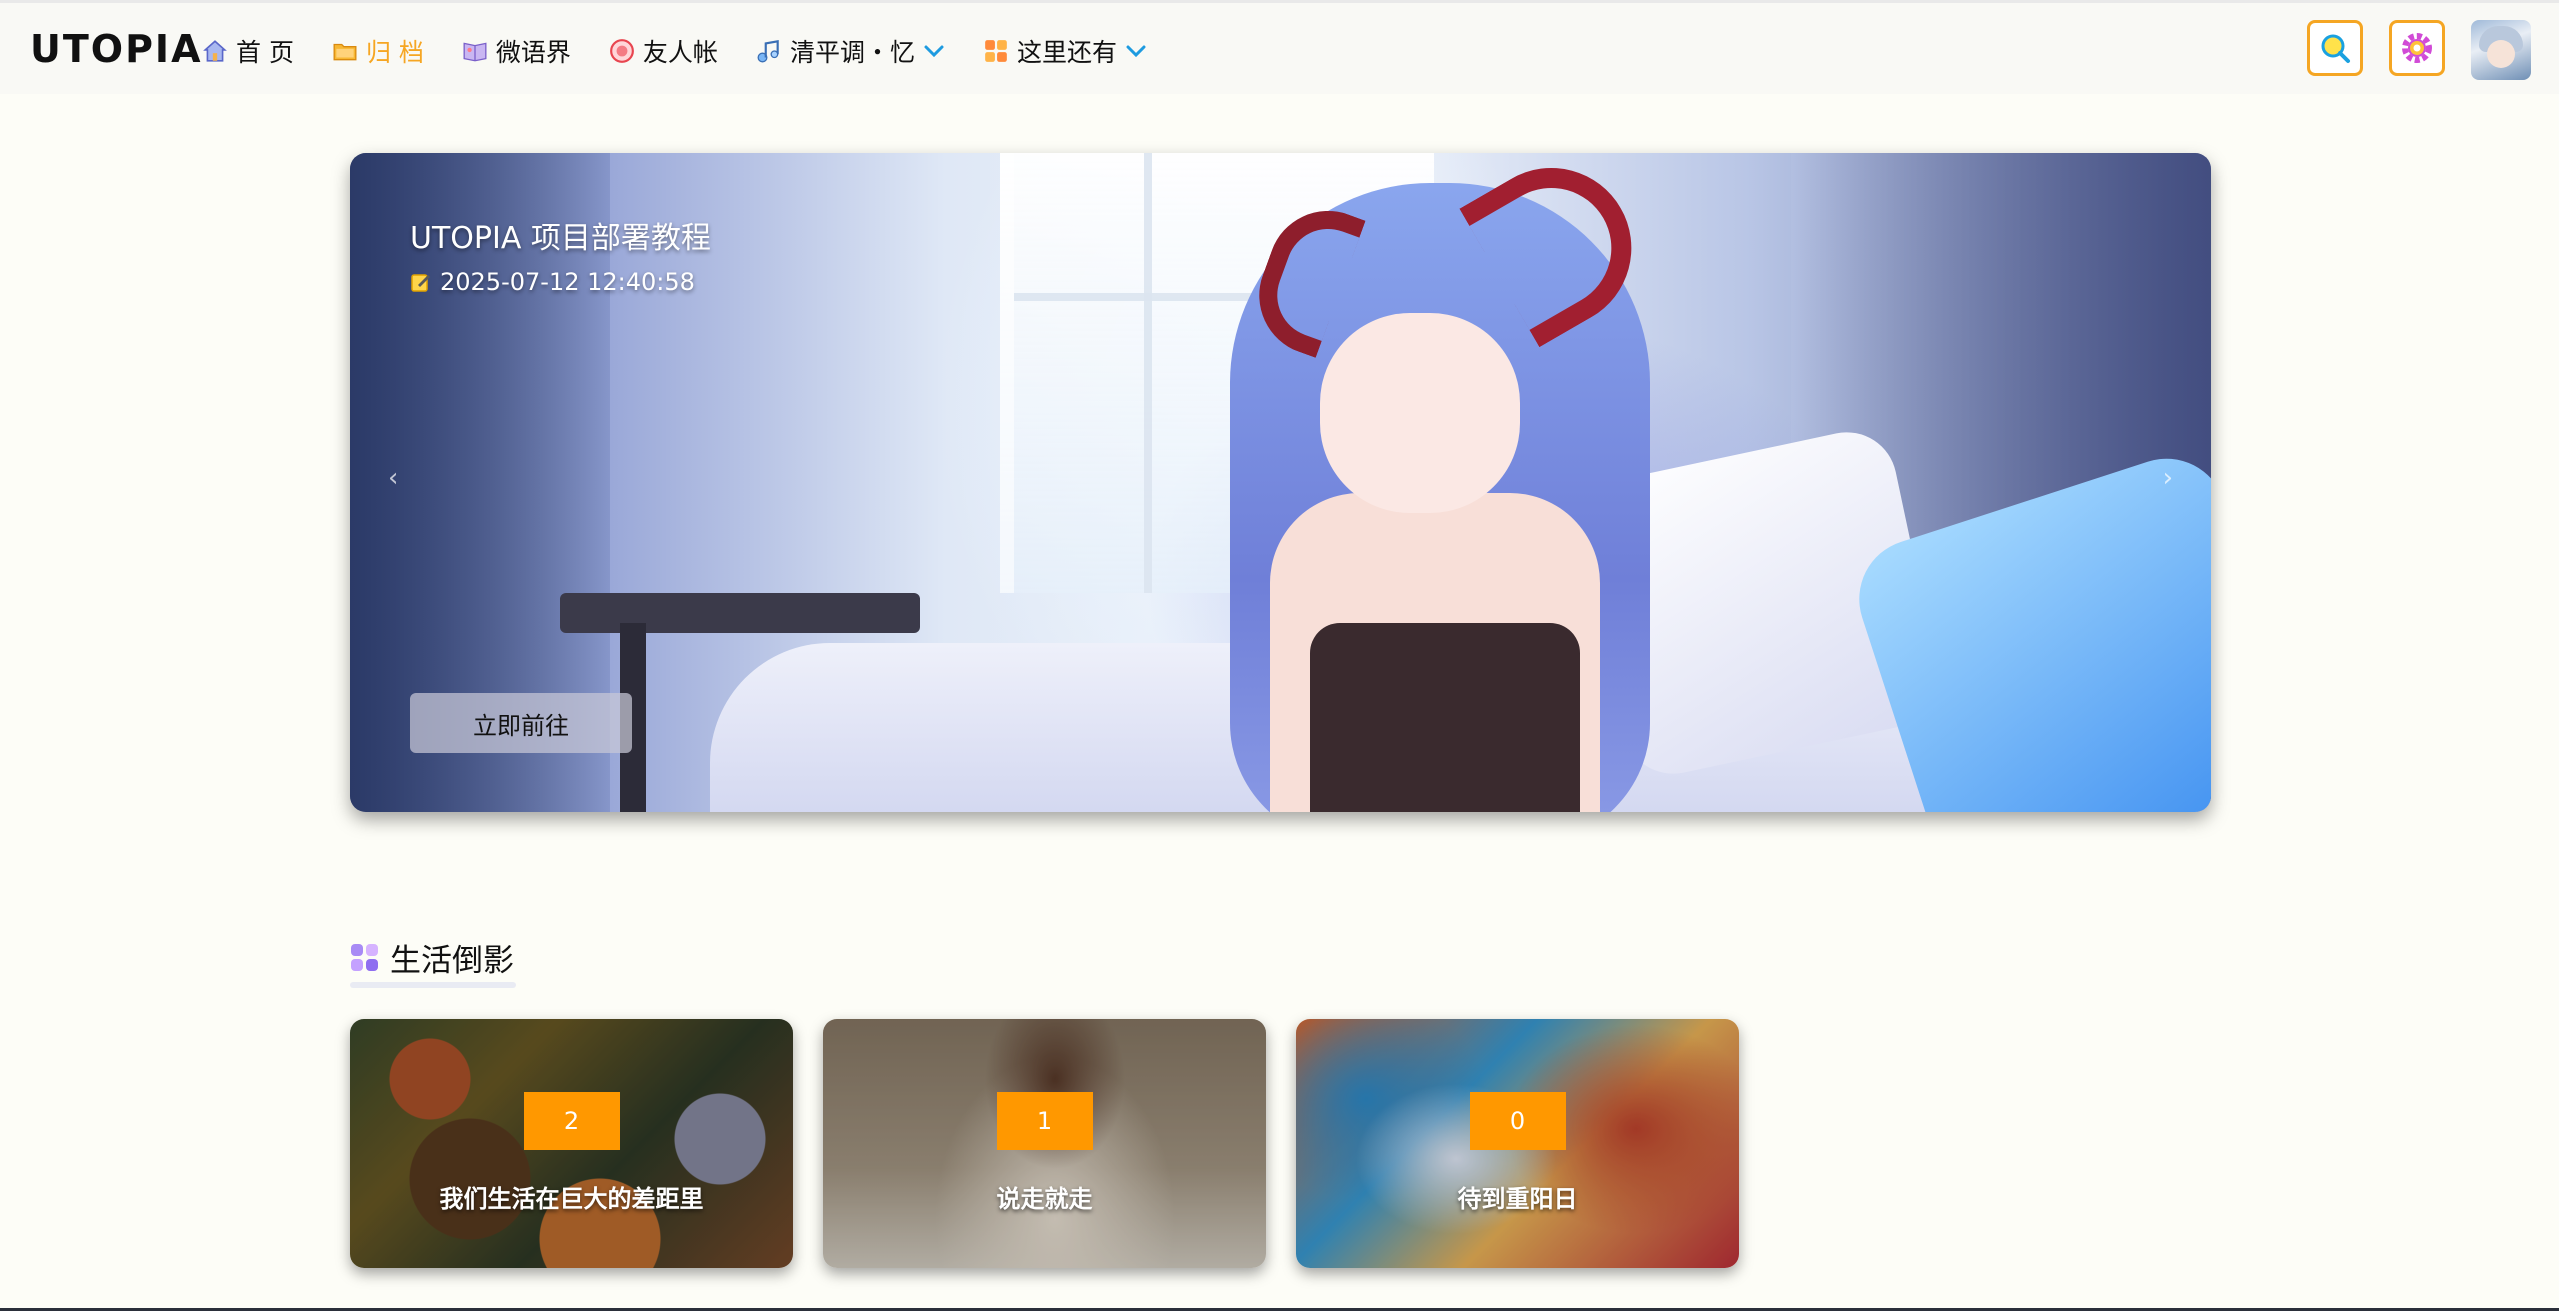 This screenshot has height=1311, width=2559. Describe the element at coordinates (452, 961) in the screenshot. I see `section-title: 生活倒影` at that location.